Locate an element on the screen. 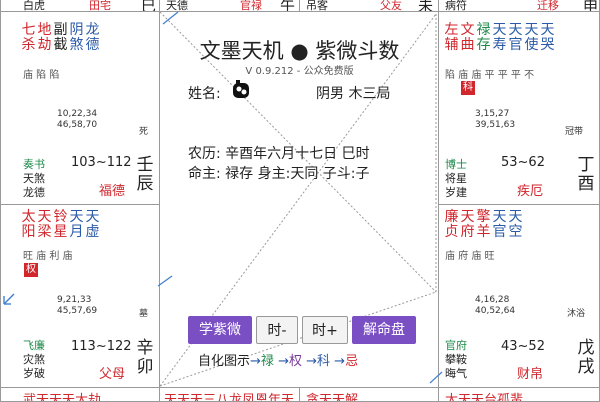 Image resolution: width=600 pixels, height=402 pixels. app-title: 文墨天机 ● 紫微斗数 is located at coordinates (299, 51).